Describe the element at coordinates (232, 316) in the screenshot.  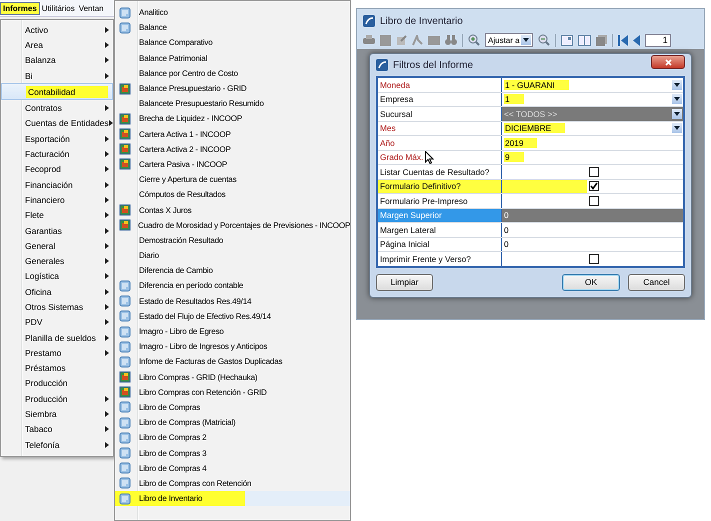
I see `menu-item: Estado del Flujo de Efectivo Res.49/14` at that location.